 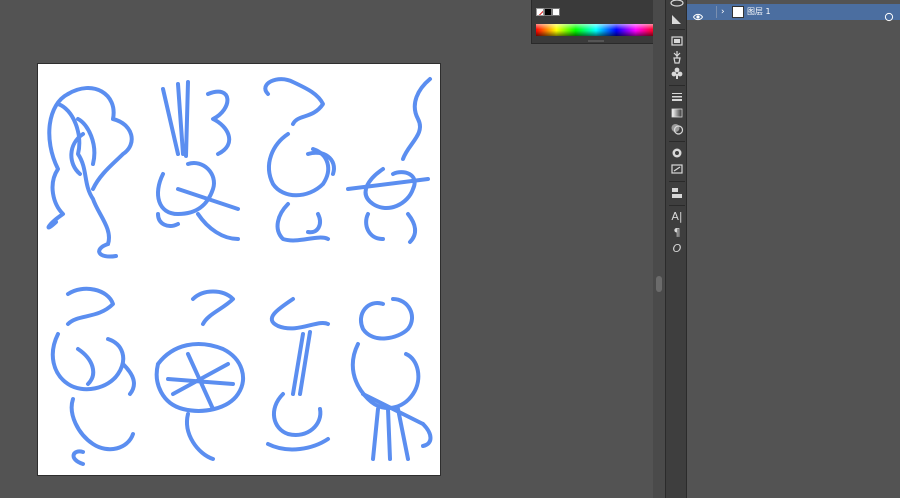 What do you see at coordinates (677, 217) in the screenshot?
I see `character-icon: A|` at bounding box center [677, 217].